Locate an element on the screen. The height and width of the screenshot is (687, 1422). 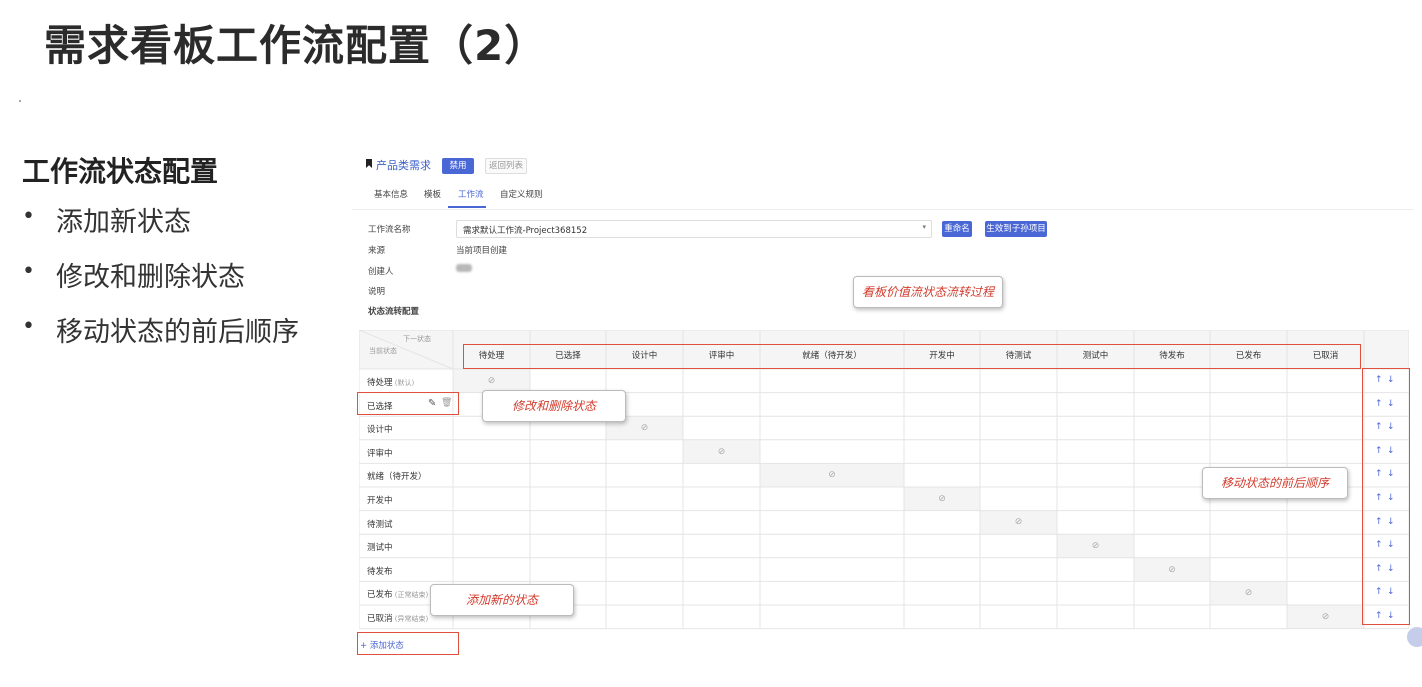
callout-edit-delete-text: 修改和删除状态 is located at coordinates (553, 406).